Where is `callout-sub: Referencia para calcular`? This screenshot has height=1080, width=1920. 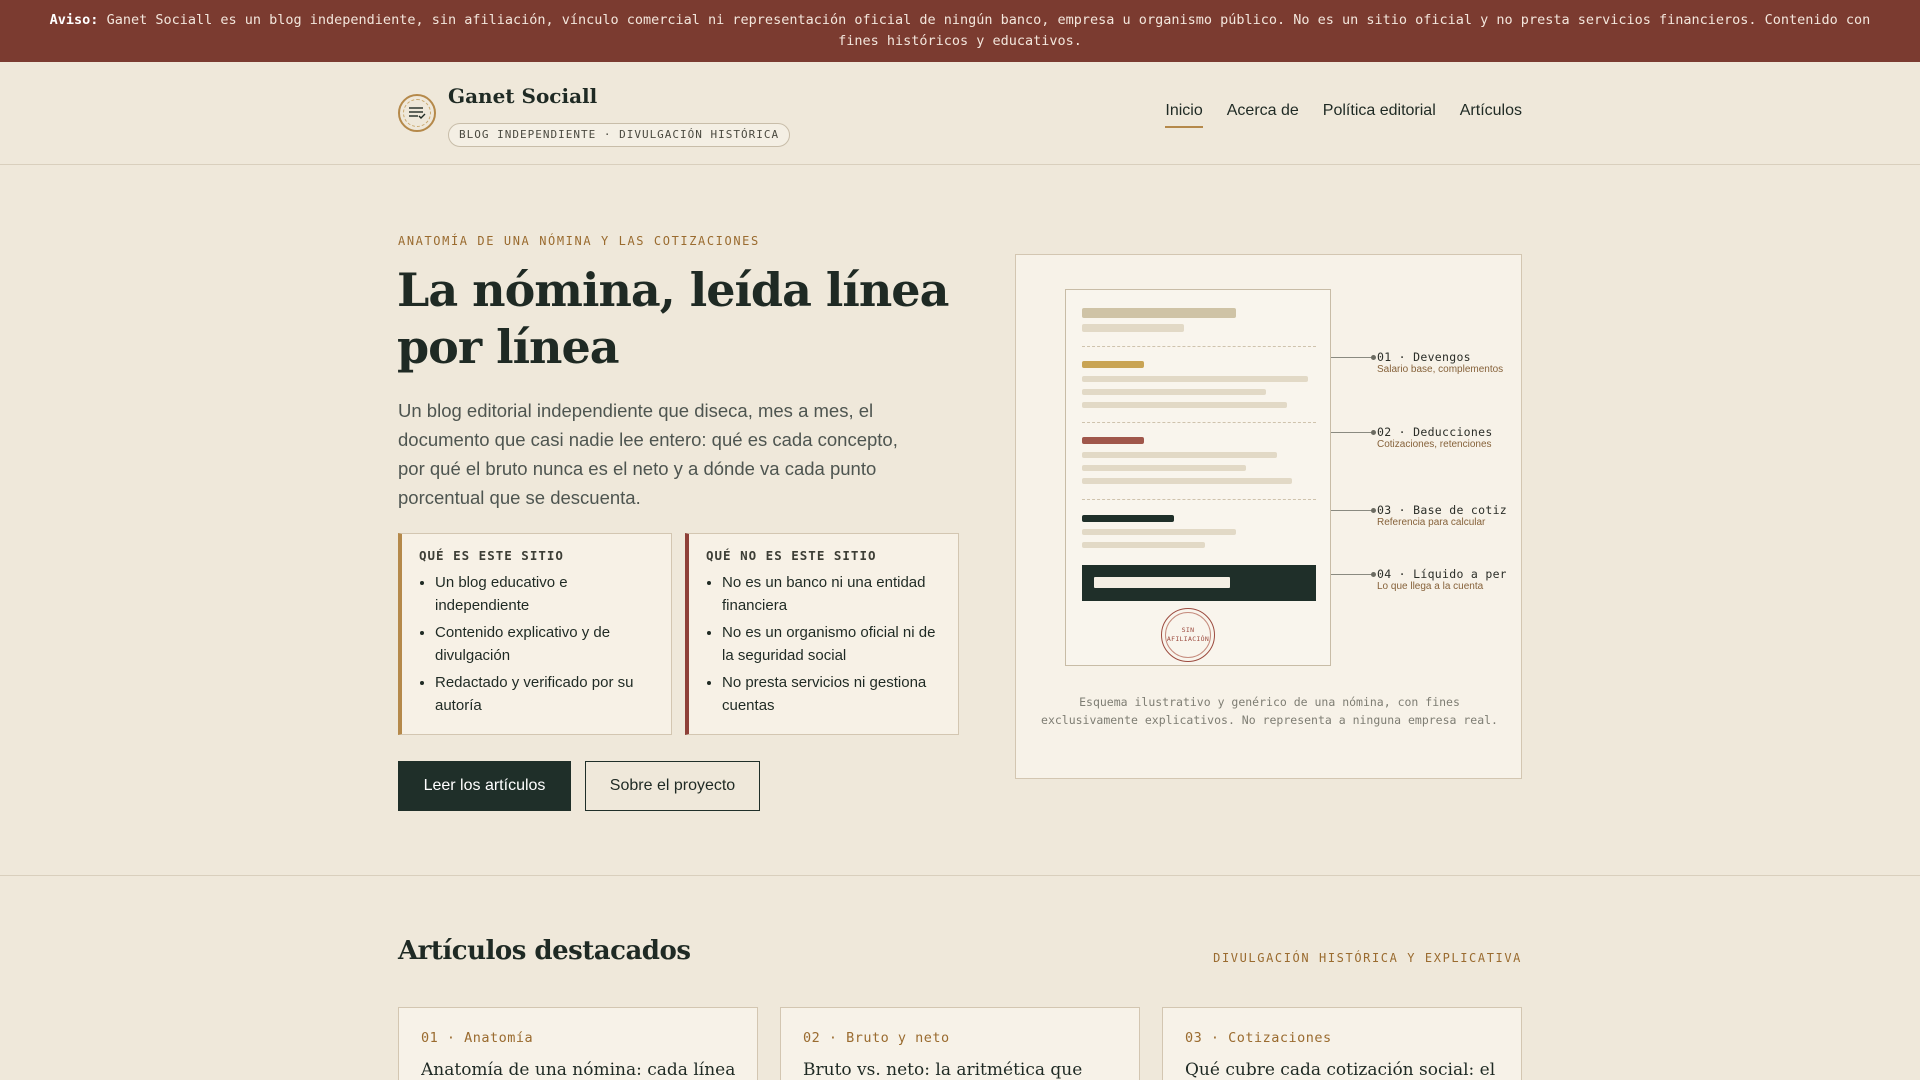
callout-sub: Referencia para calcular is located at coordinates (1431, 522).